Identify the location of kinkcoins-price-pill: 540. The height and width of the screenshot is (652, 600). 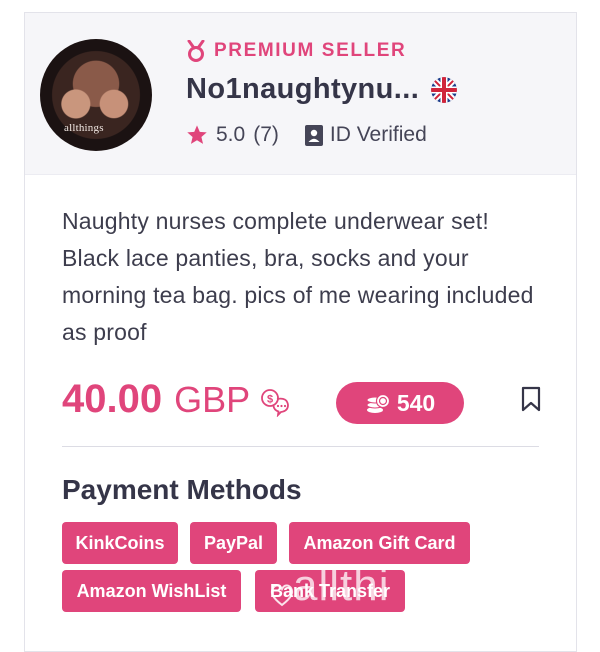
(400, 403).